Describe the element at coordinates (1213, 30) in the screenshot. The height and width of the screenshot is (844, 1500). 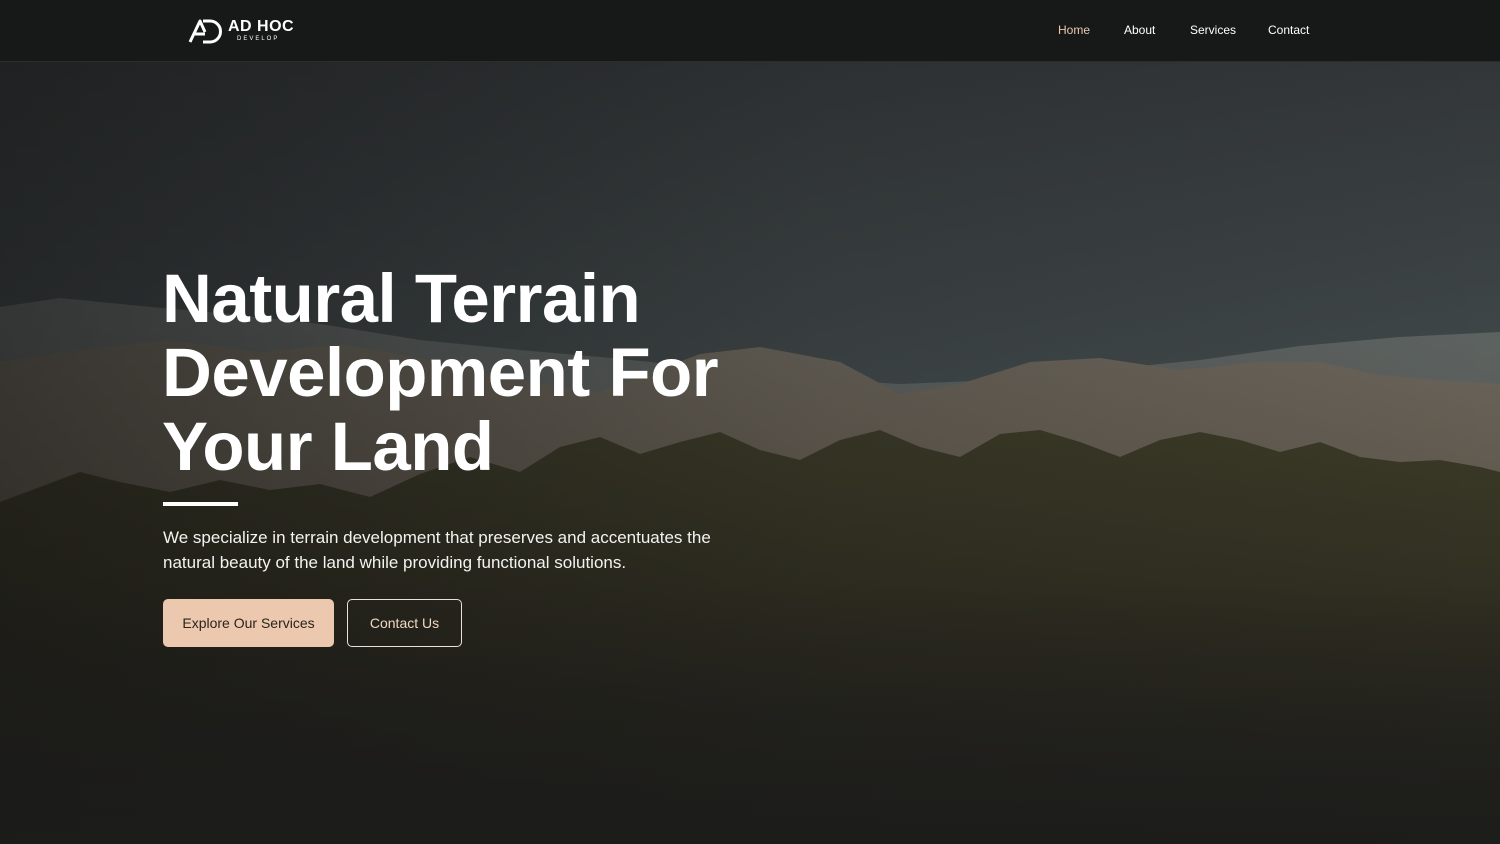
I see `nav-services-link: Services` at that location.